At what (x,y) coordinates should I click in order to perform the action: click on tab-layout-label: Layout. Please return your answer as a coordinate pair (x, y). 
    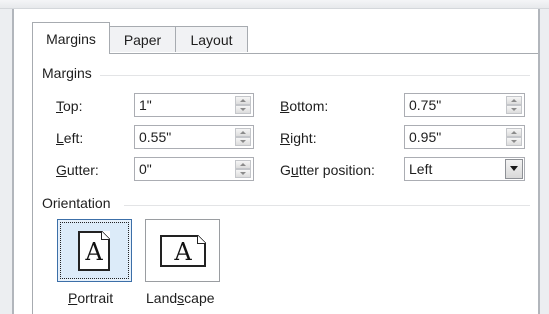
    Looking at the image, I should click on (211, 40).